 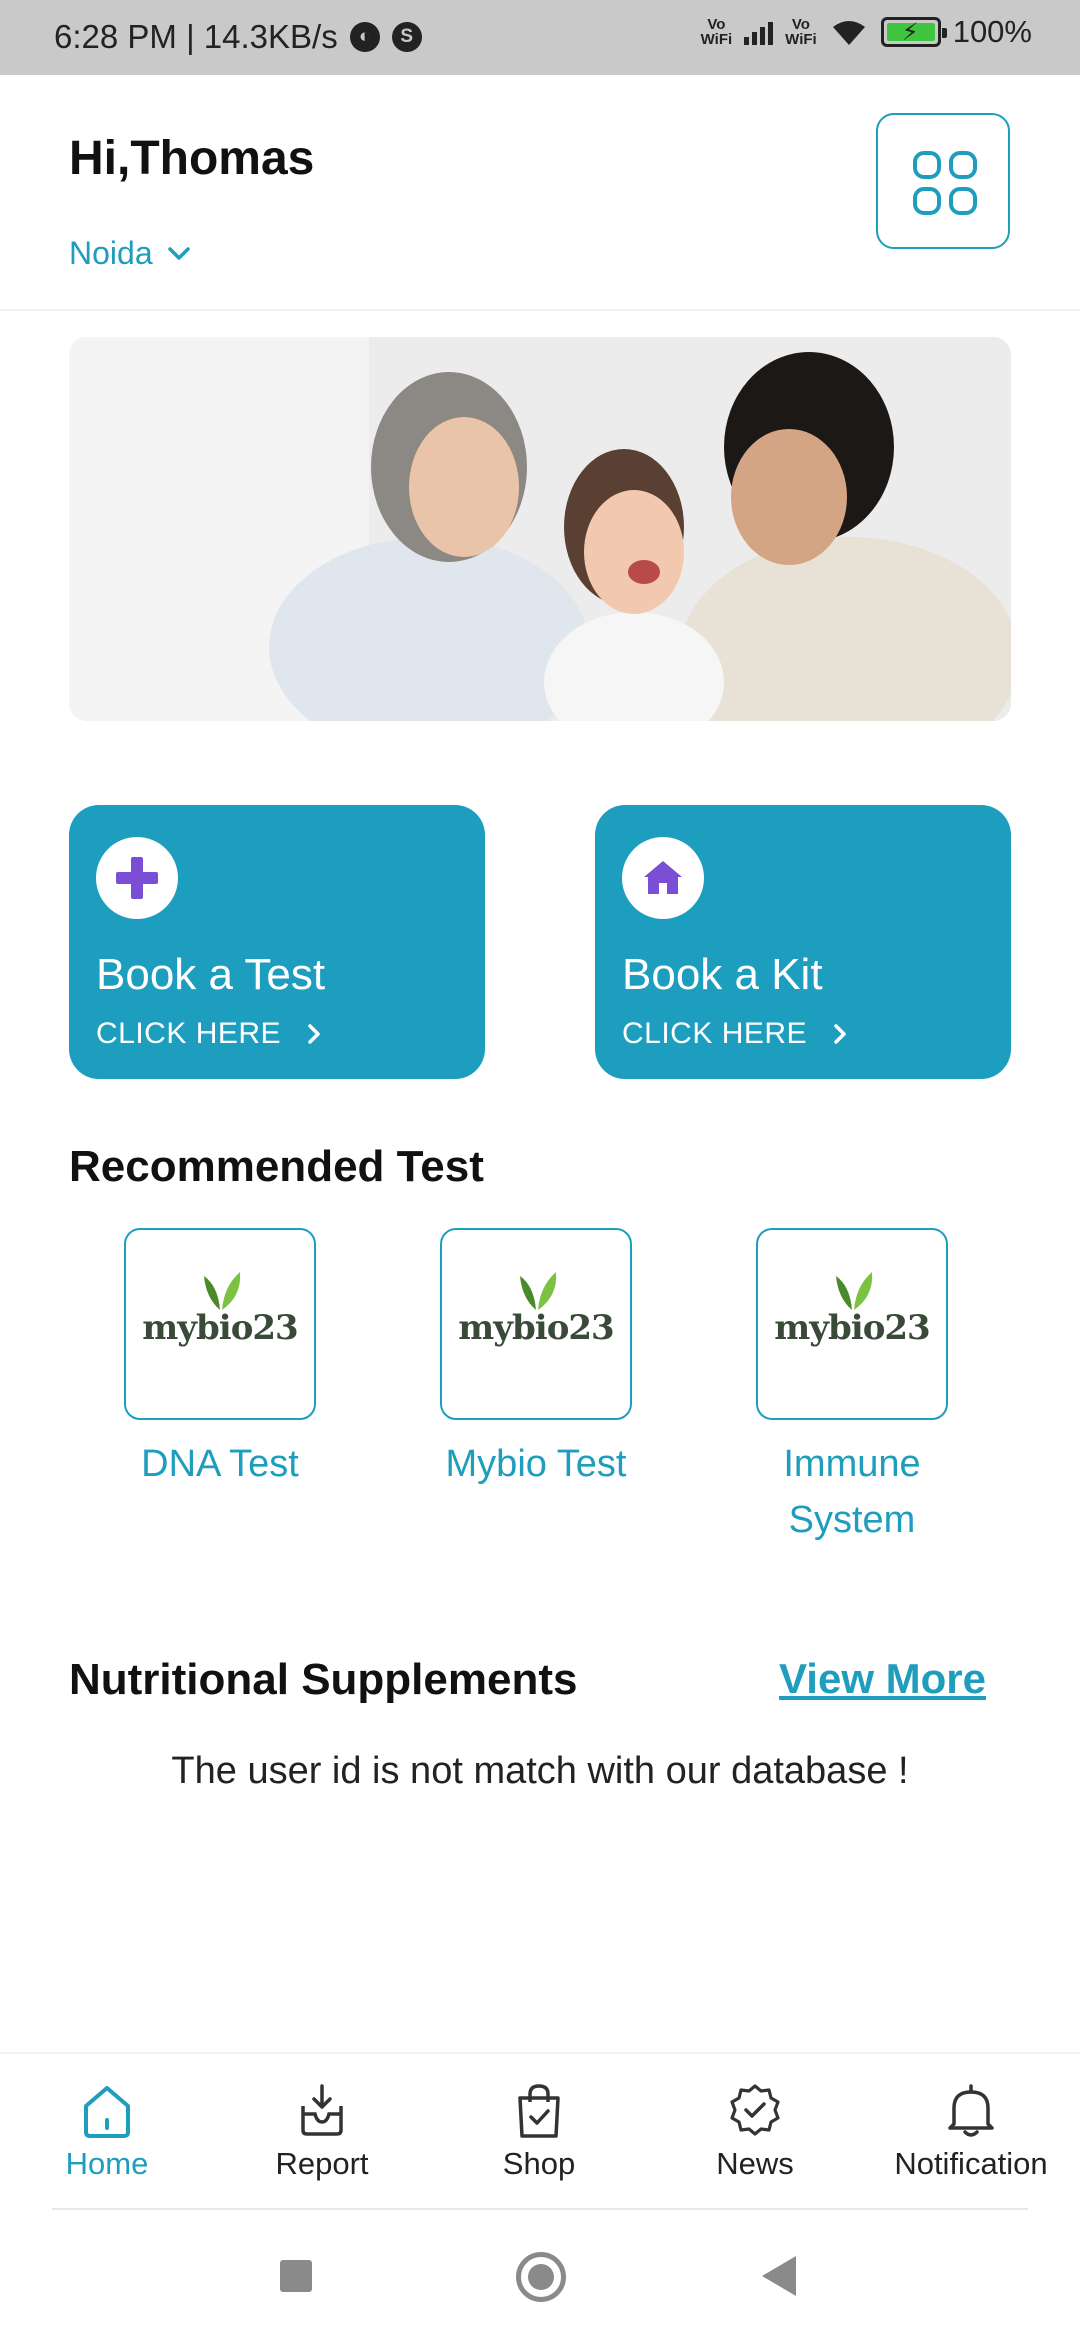 What do you see at coordinates (848, 33) in the screenshot?
I see `wifi-icon` at bounding box center [848, 33].